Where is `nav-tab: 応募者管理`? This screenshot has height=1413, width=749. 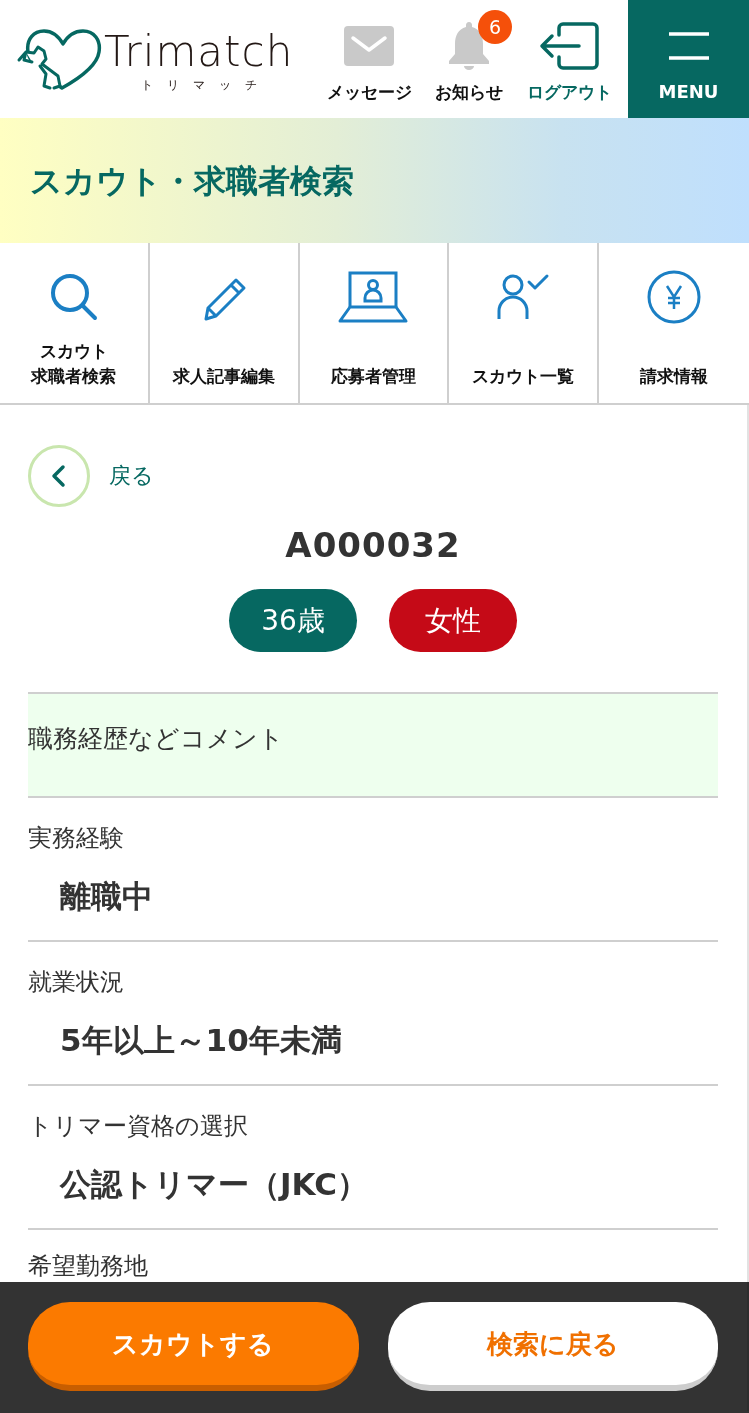 nav-tab: 応募者管理 is located at coordinates (374, 323).